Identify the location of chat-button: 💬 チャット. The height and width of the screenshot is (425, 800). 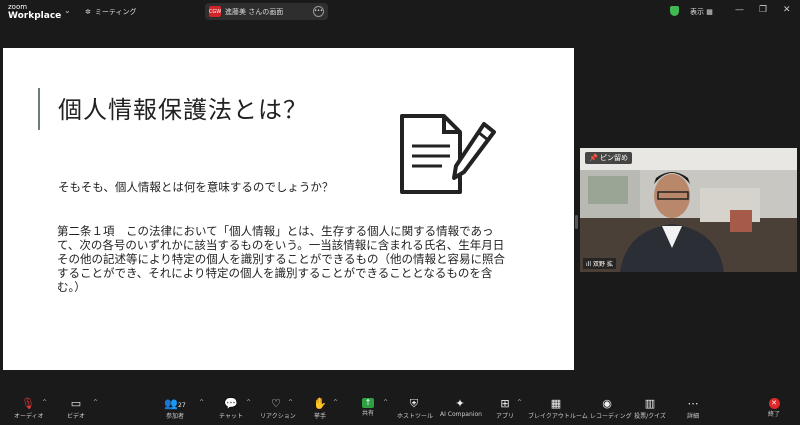
(231, 407).